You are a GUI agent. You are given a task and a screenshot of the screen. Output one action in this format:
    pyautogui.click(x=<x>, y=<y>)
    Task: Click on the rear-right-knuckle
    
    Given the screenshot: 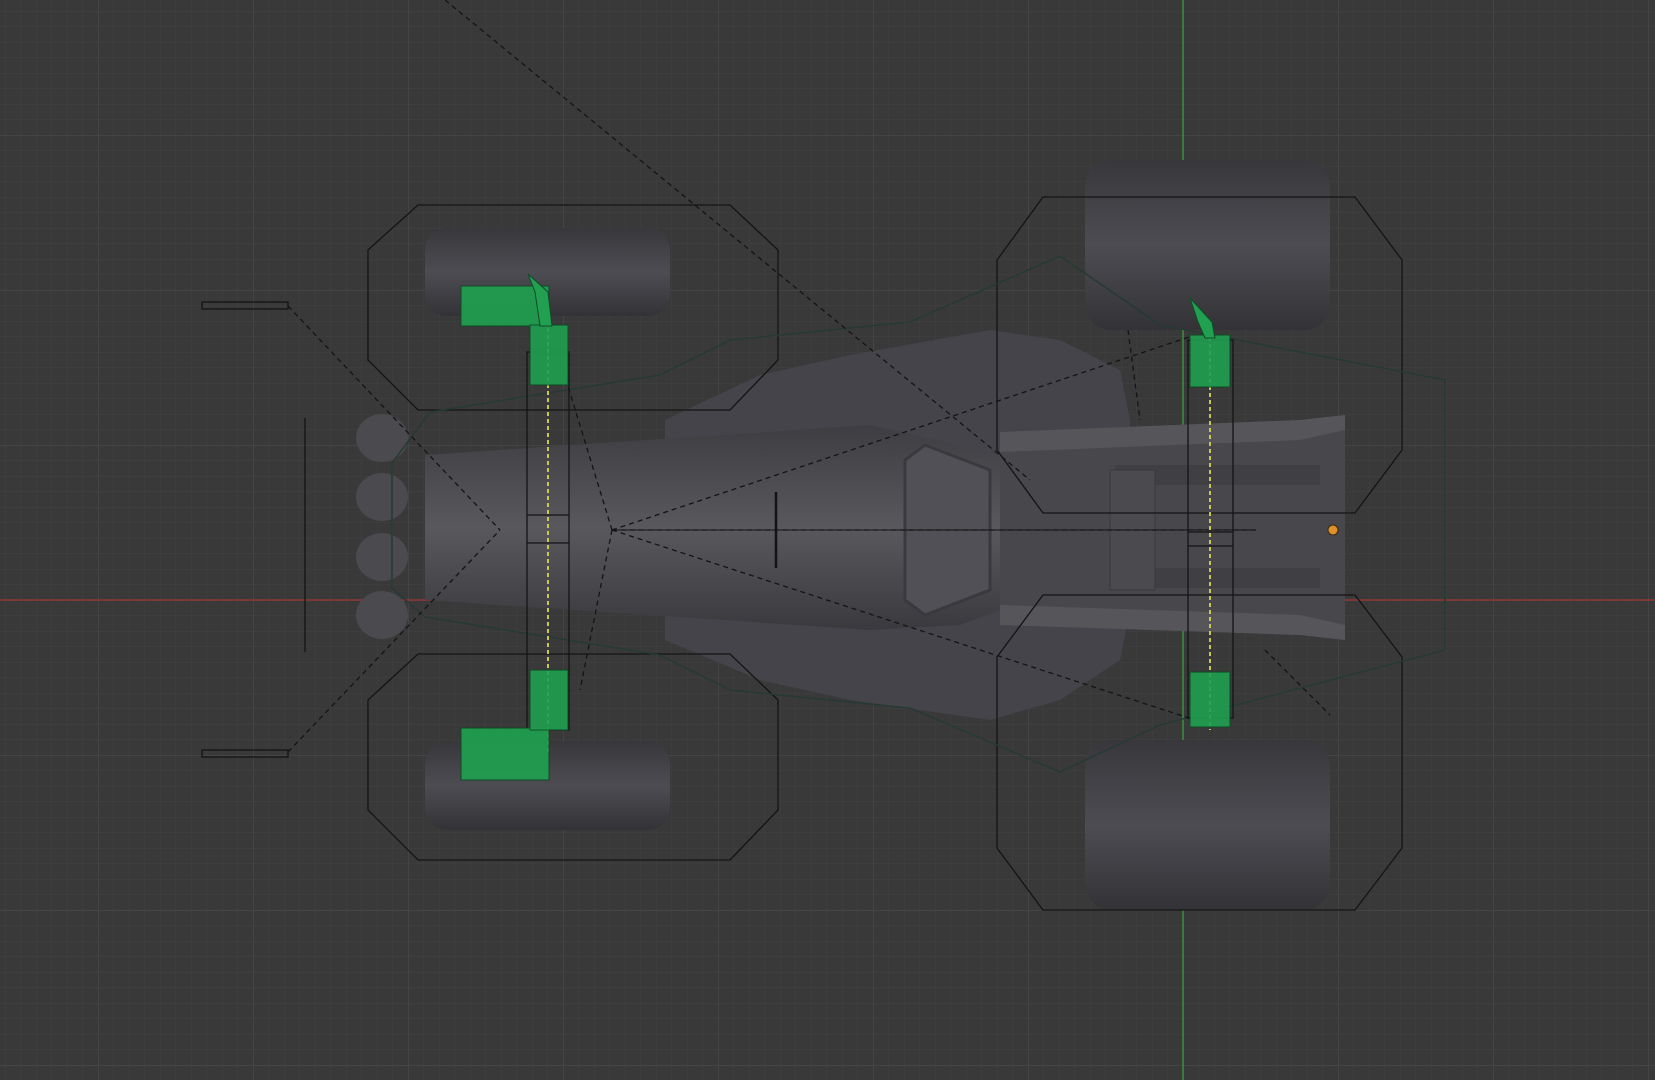 What is the action you would take?
    pyautogui.click(x=1210, y=699)
    